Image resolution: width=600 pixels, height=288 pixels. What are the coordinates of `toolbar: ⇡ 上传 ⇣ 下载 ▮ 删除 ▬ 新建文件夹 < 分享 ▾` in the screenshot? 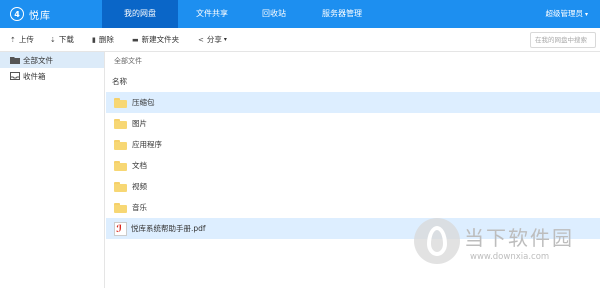 It's located at (300, 40).